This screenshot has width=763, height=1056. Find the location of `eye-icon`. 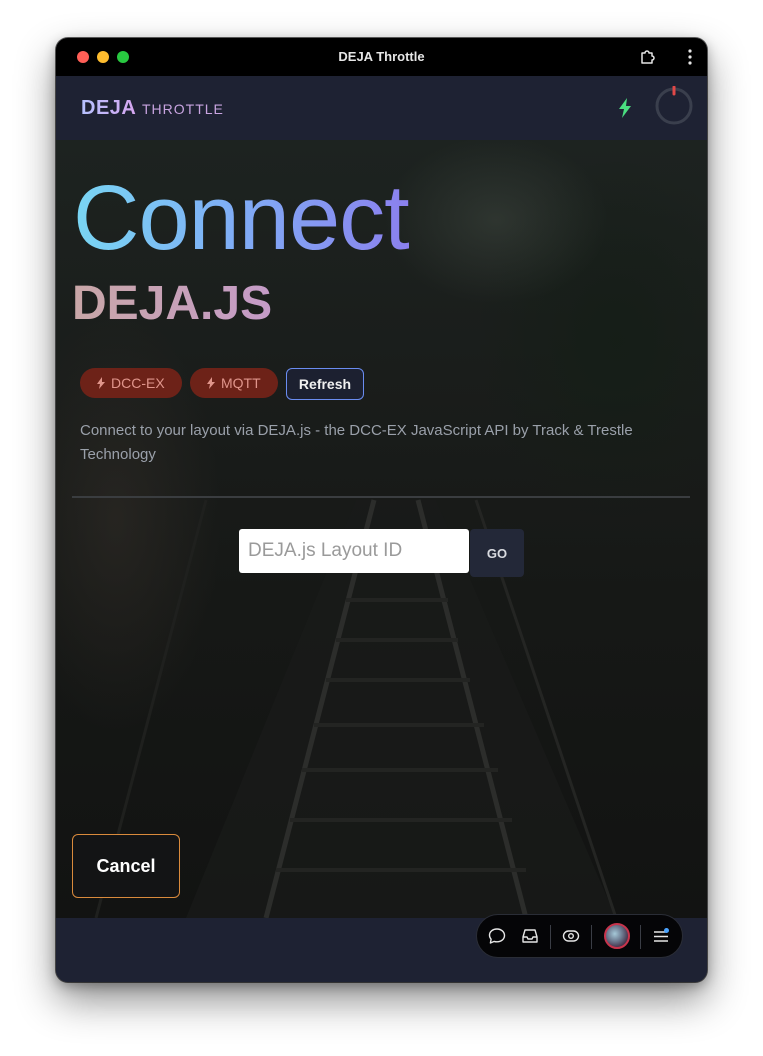

eye-icon is located at coordinates (571, 936).